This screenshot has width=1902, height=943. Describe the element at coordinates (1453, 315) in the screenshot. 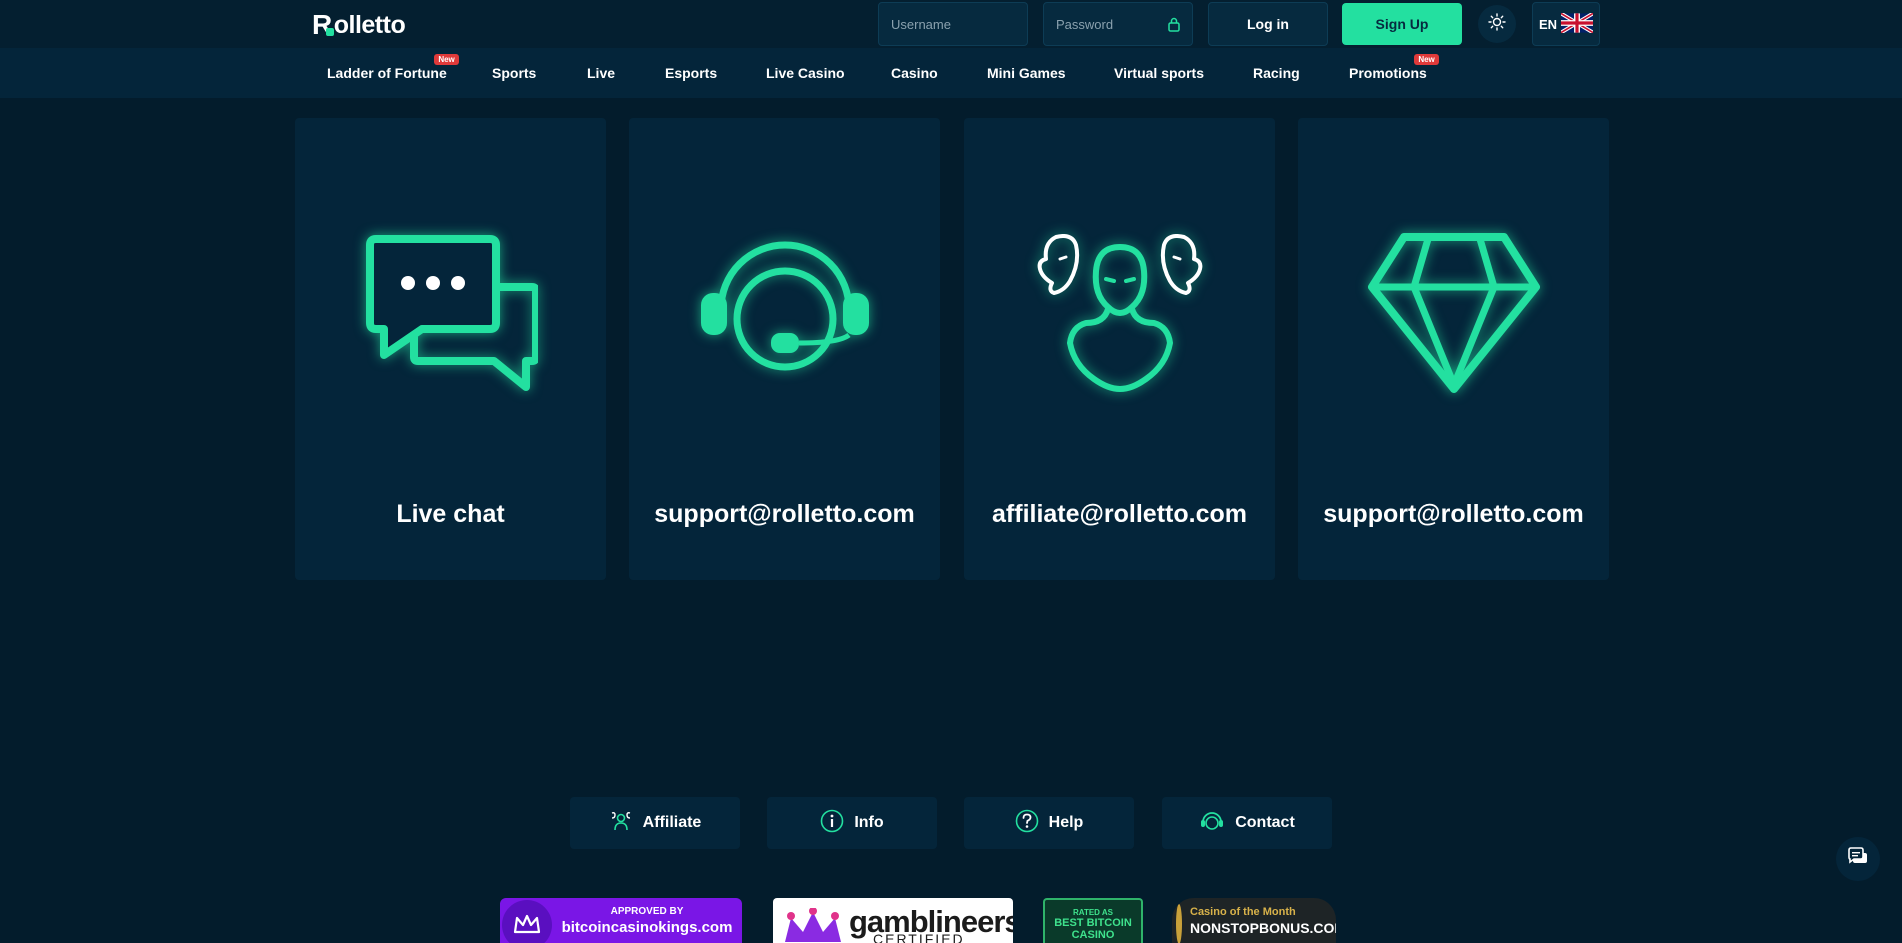

I see `diamond-icon` at that location.